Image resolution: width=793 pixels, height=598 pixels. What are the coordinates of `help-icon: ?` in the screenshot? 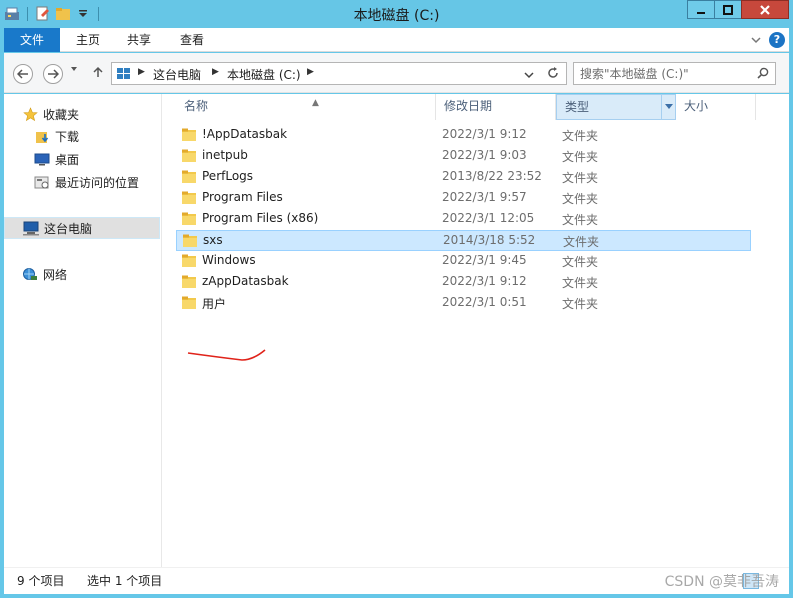 It's located at (777, 40).